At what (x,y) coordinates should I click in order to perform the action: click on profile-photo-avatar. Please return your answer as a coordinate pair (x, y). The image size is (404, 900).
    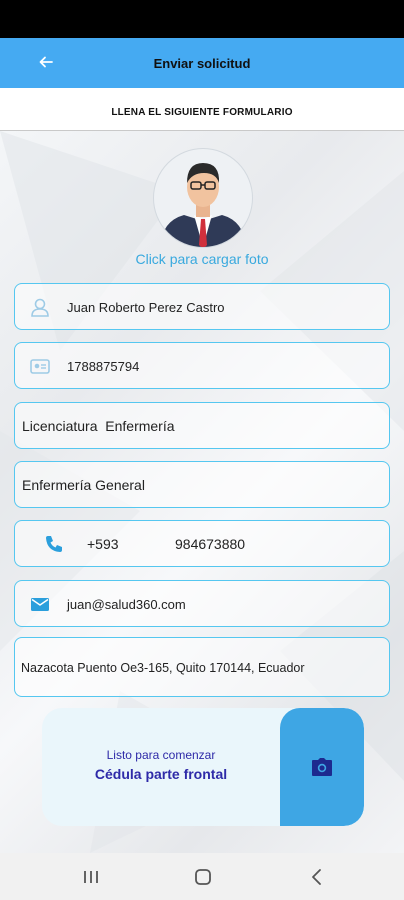
    Looking at the image, I should click on (203, 198).